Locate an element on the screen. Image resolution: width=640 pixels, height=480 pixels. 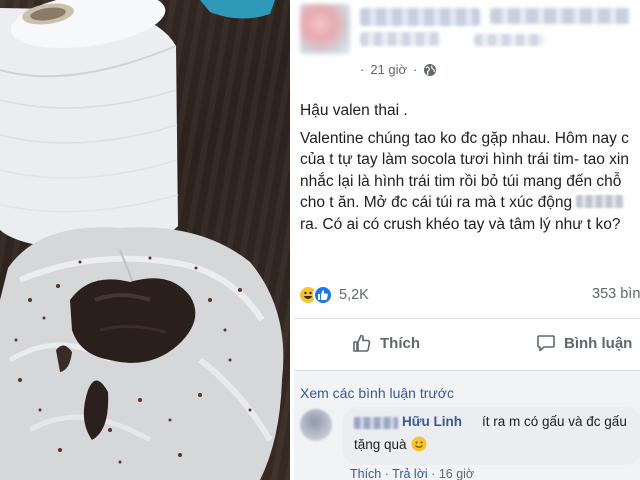
commenter-avatar-blurred is located at coordinates (316, 425).